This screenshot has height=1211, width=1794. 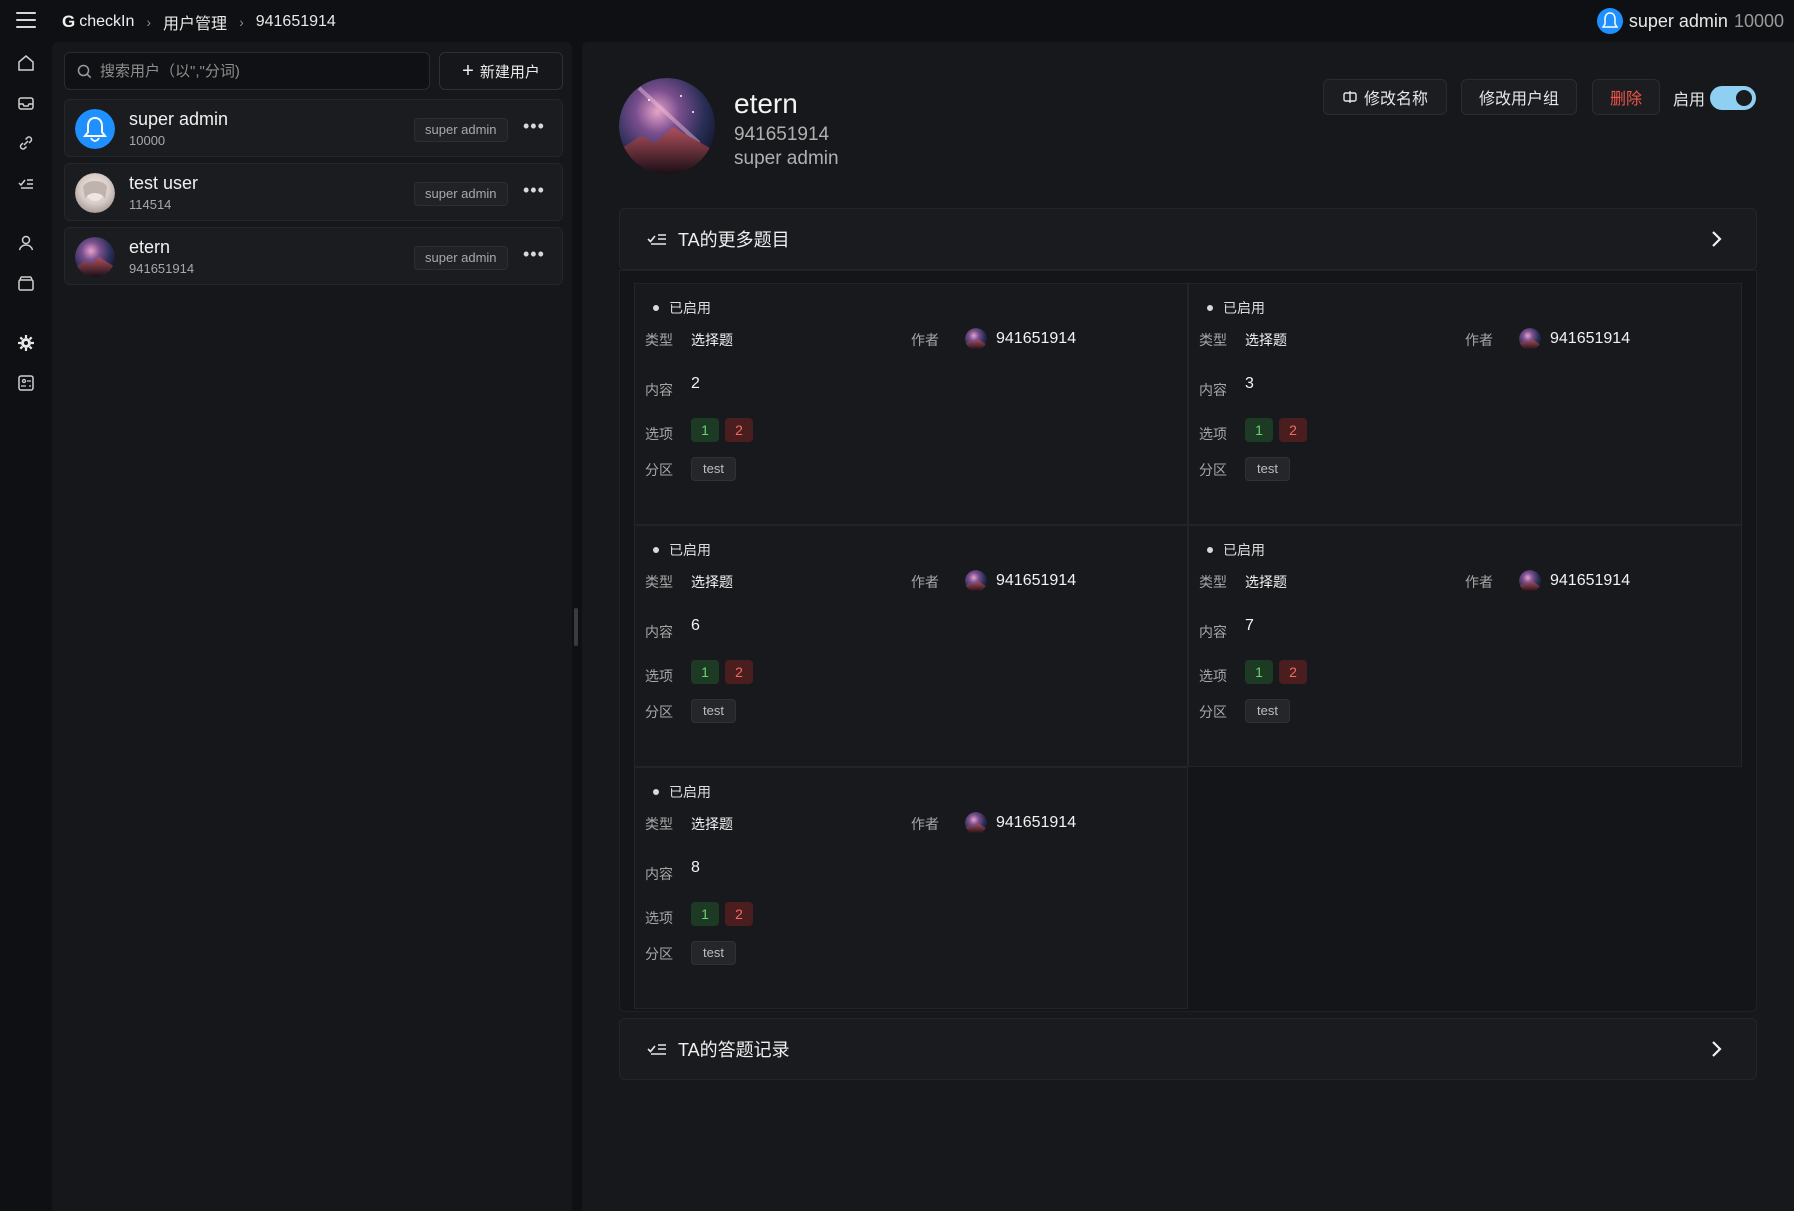 I want to click on gear-icon, so click(x=26, y=343).